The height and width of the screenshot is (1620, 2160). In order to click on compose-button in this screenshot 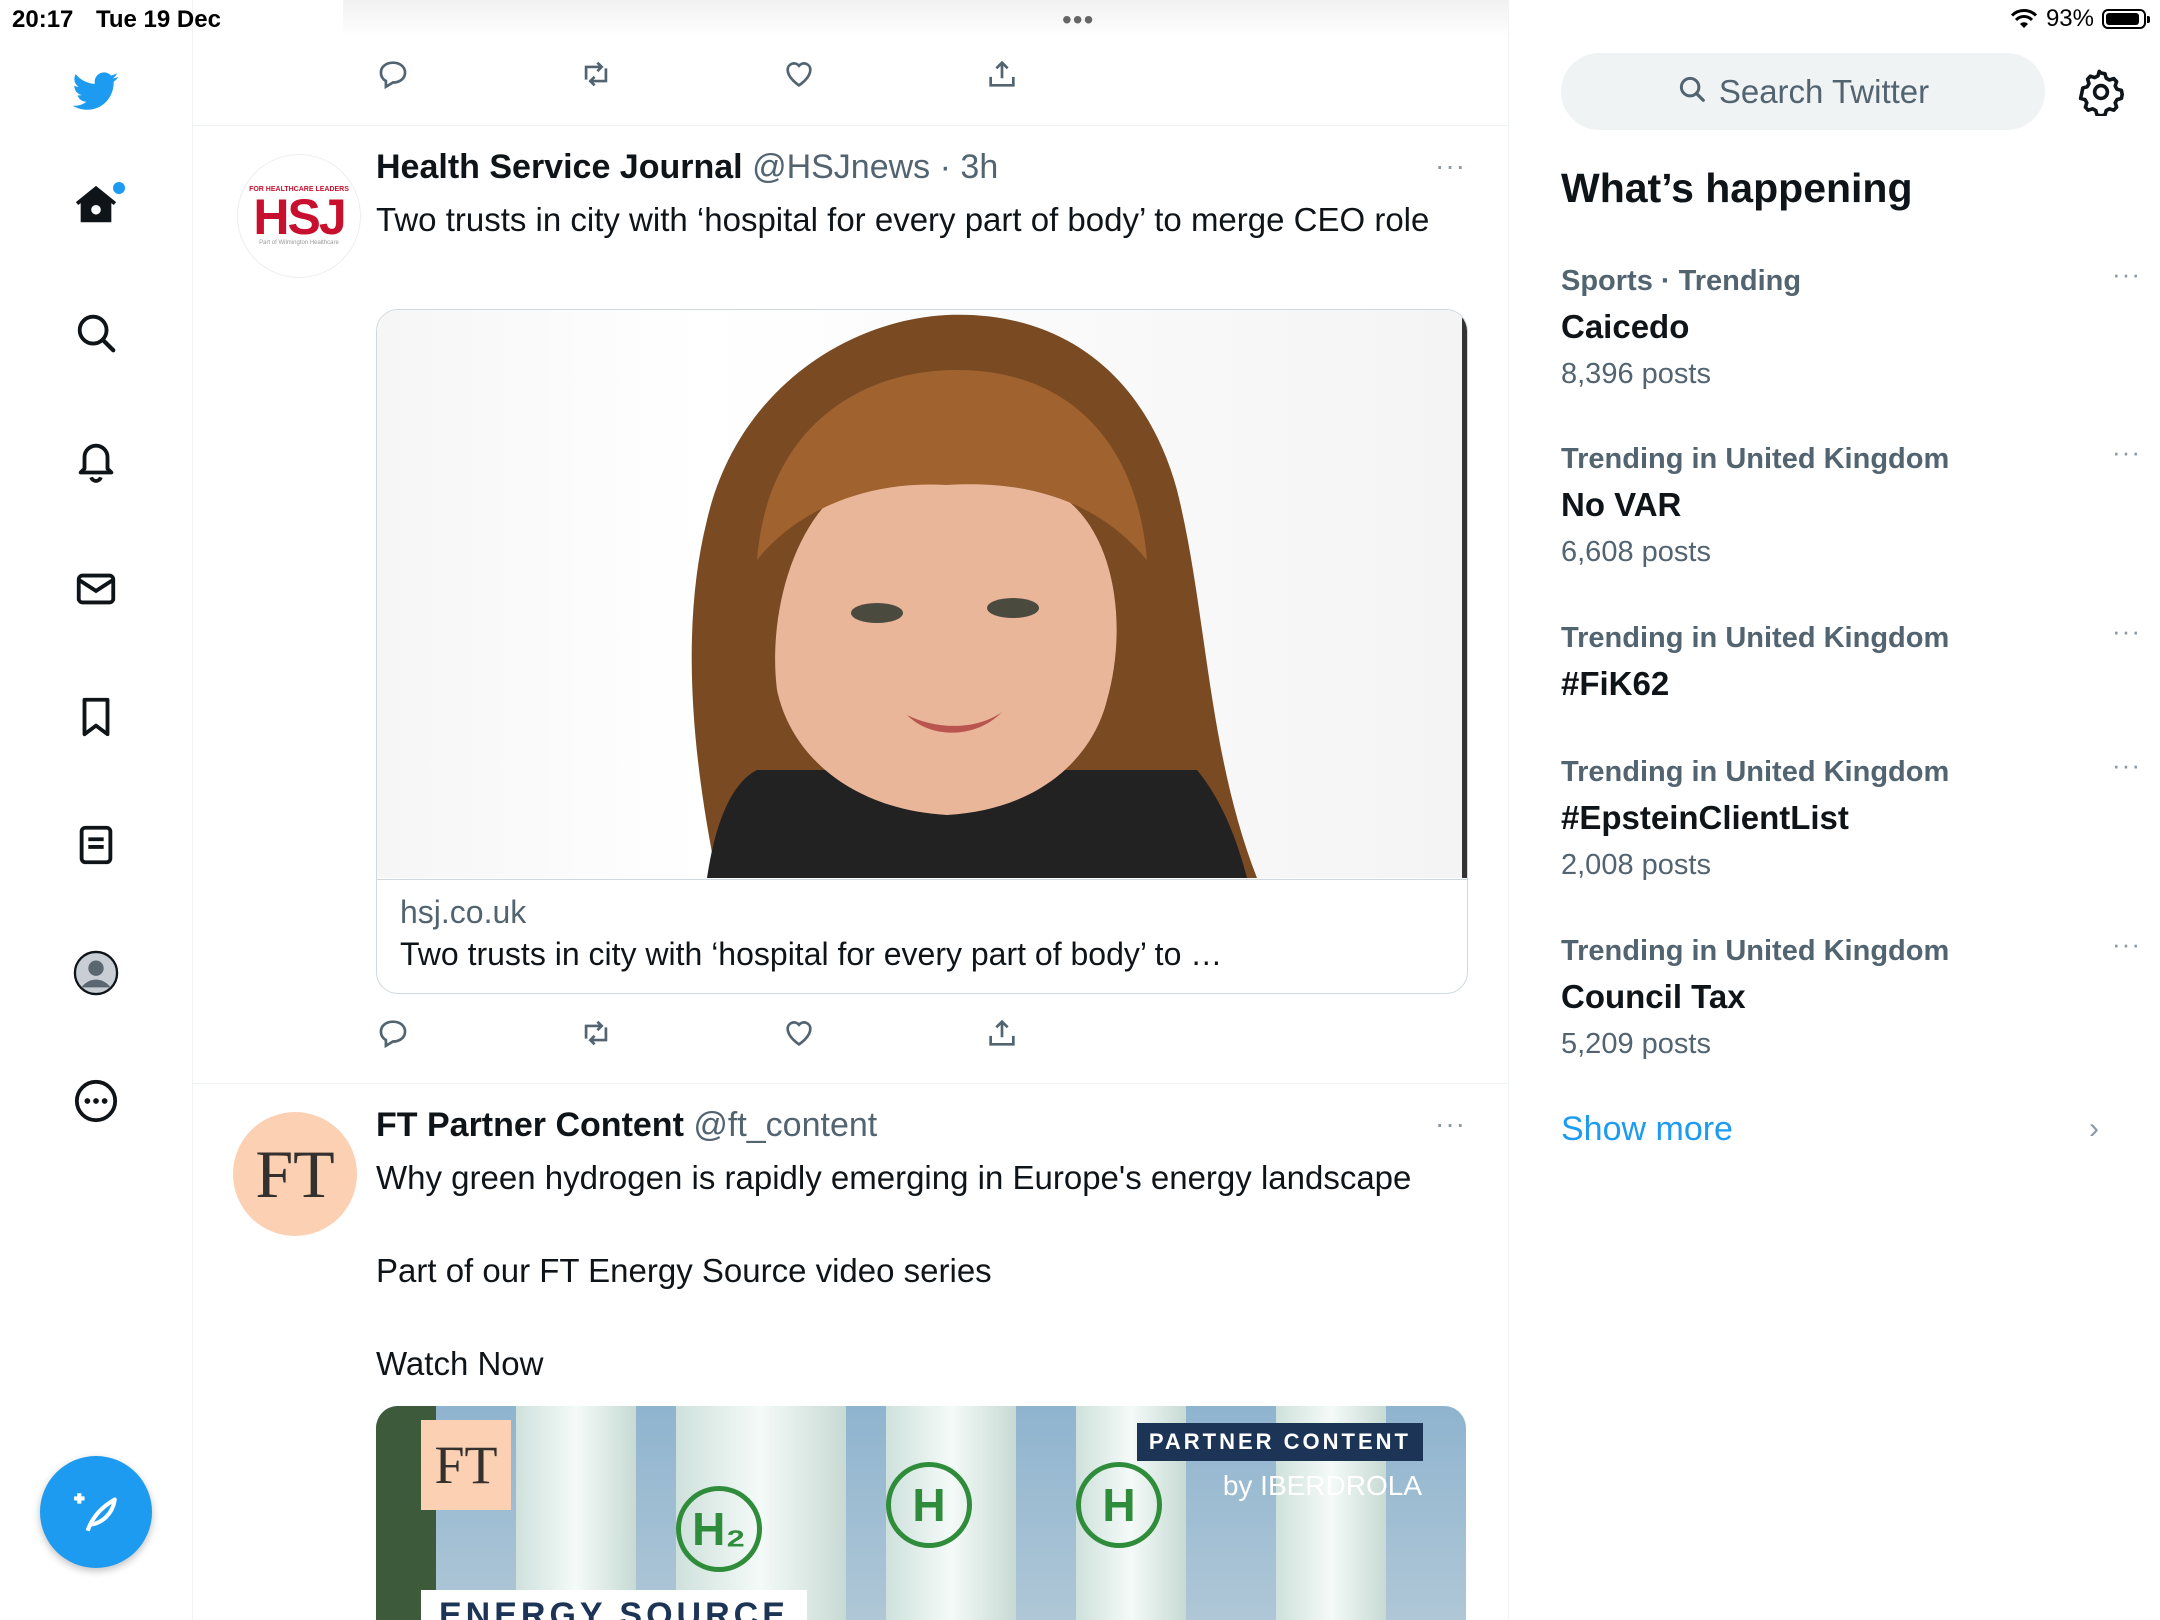, I will do `click(96, 1512)`.